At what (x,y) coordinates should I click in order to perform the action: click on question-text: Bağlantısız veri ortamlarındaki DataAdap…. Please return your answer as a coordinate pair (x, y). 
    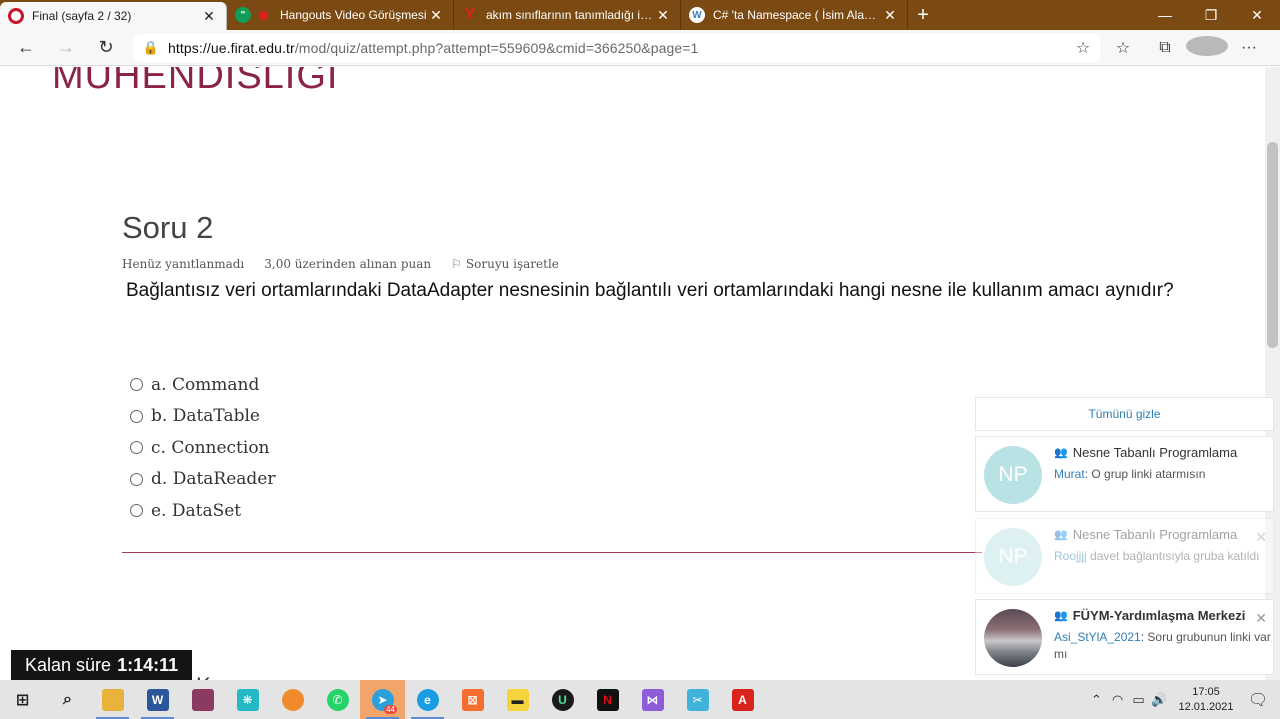
    Looking at the image, I should click on (650, 290).